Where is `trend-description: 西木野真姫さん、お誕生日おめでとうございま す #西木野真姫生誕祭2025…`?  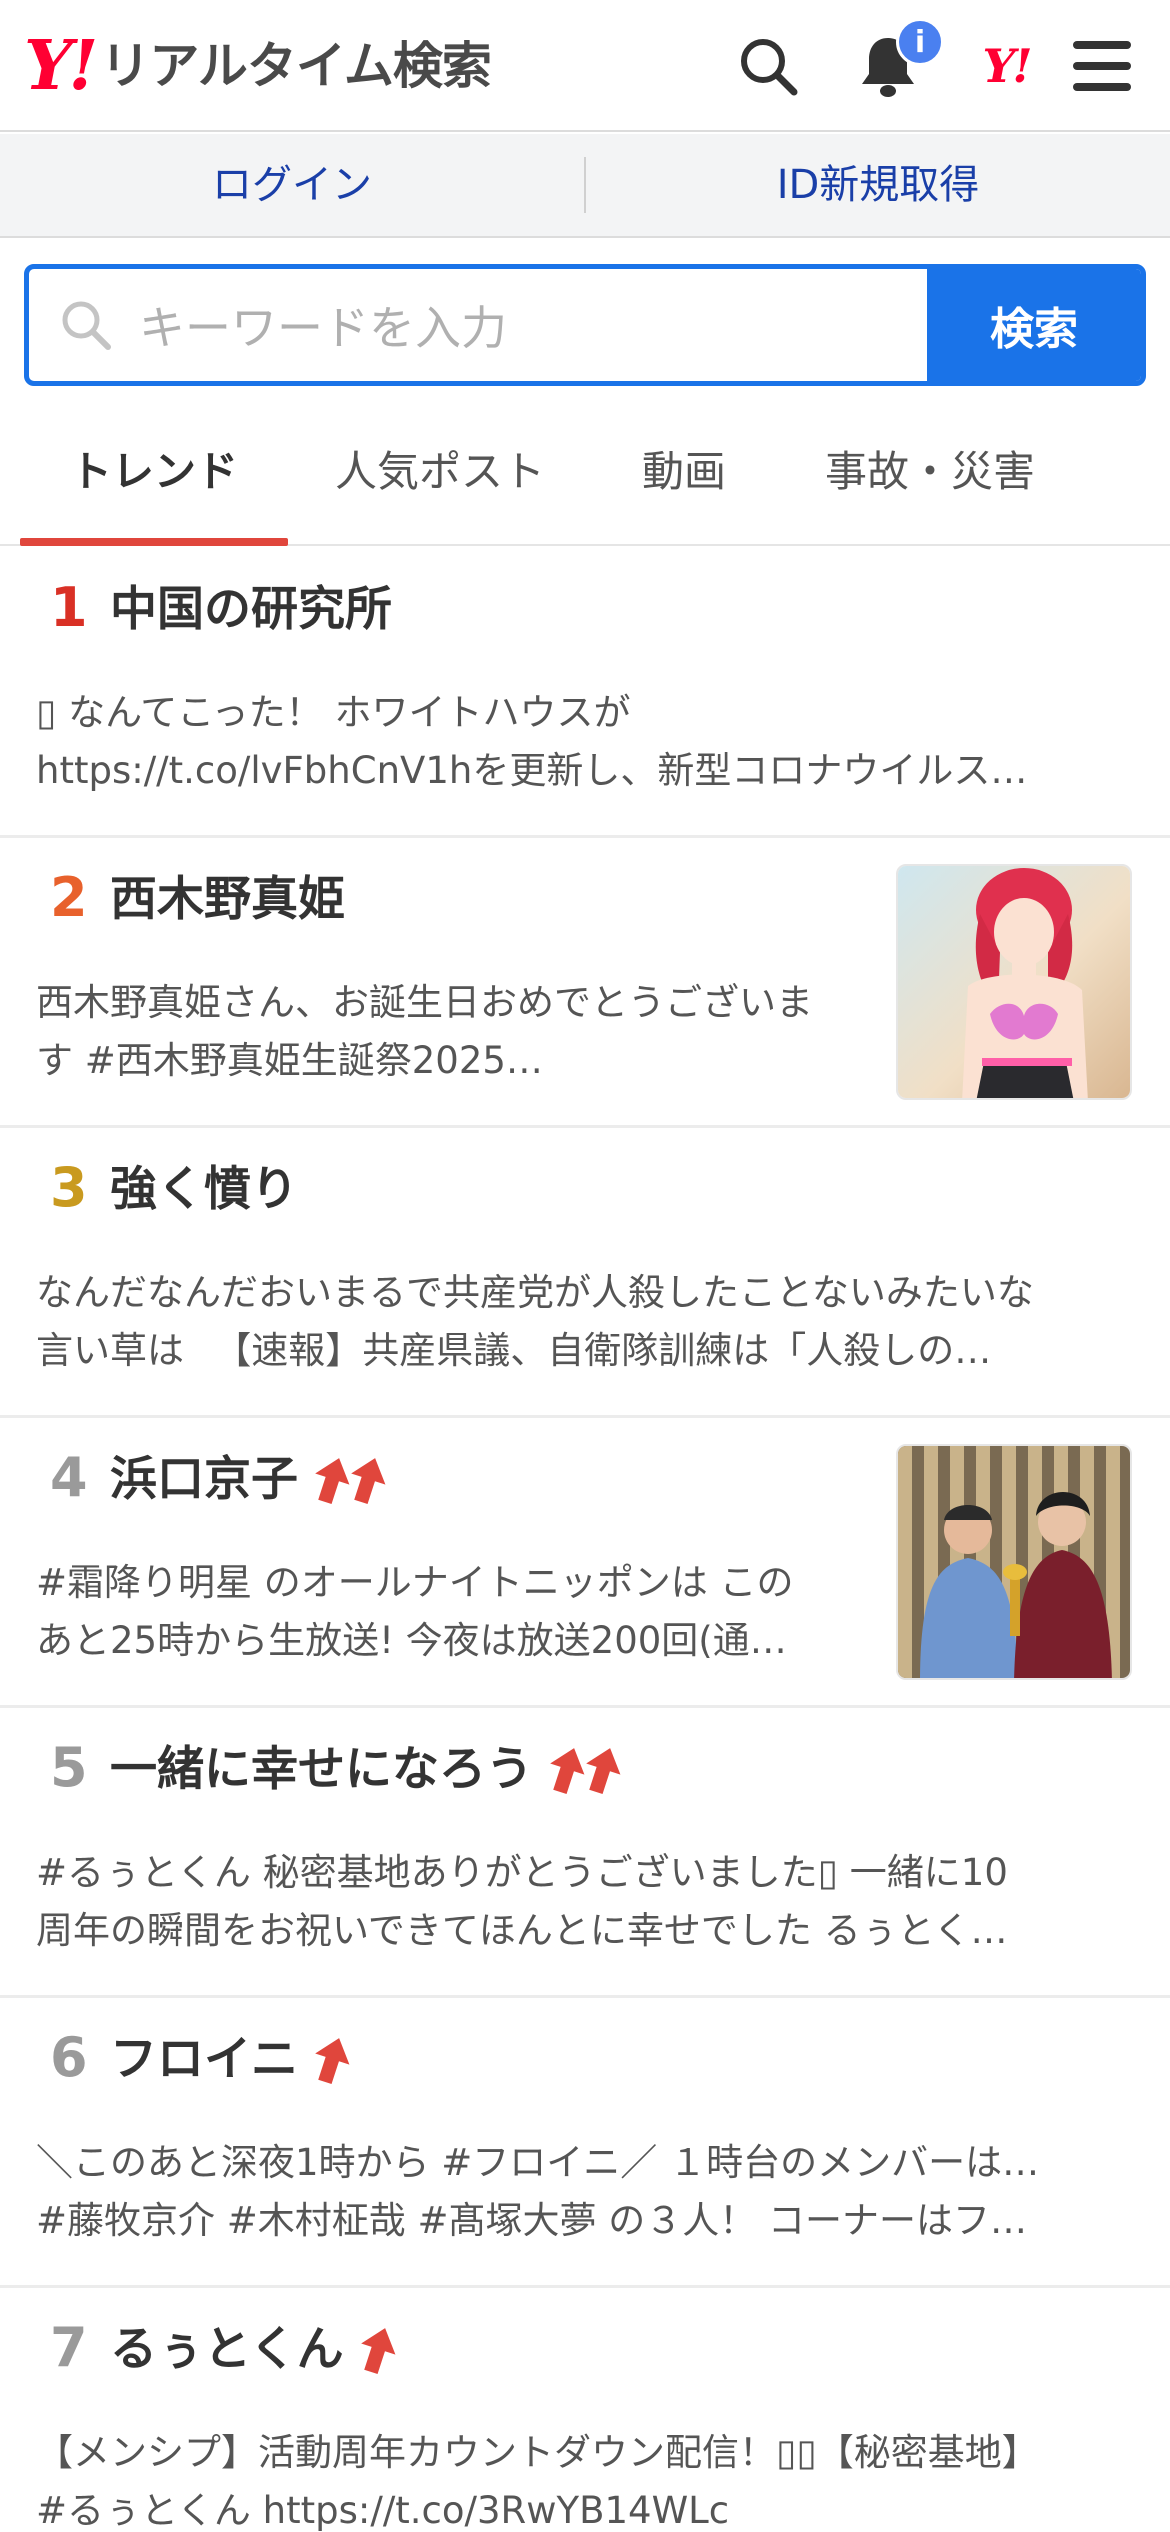
trend-description: 西木野真姫さん、お誕生日おめでとうございま す #西木野真姫生誕祭2025… is located at coordinates (424, 1031).